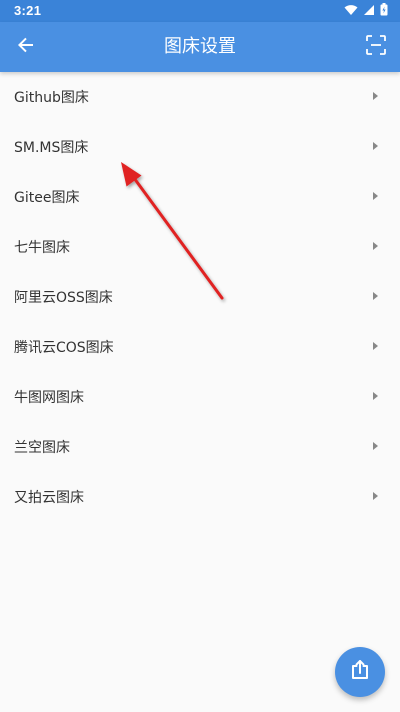  I want to click on status-bar: 3:21, so click(200, 11).